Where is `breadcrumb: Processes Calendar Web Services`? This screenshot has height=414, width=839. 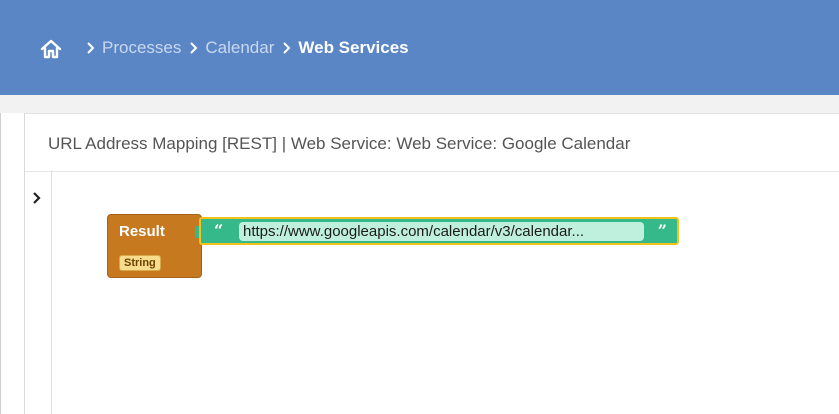 breadcrumb: Processes Calendar Web Services is located at coordinates (251, 48).